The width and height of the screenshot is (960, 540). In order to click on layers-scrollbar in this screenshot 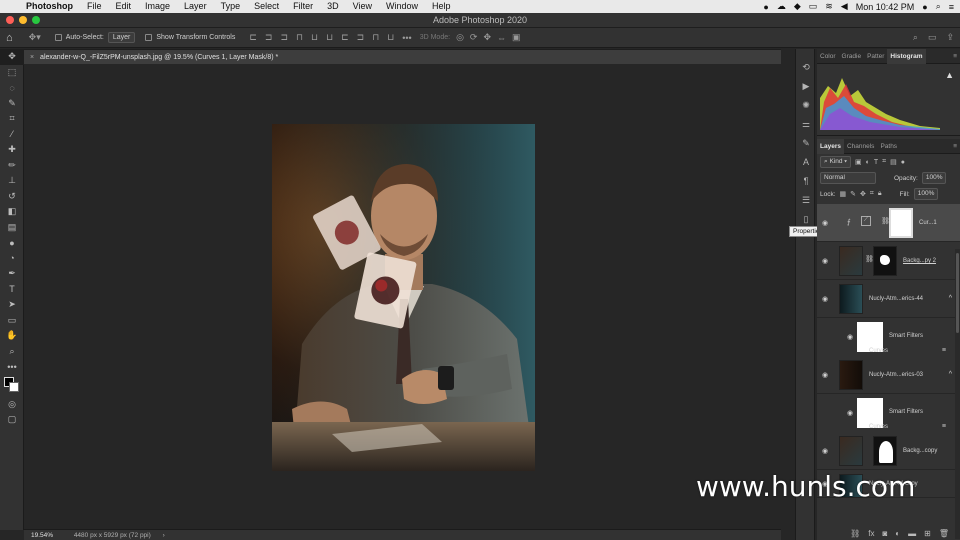, I will do `click(957, 394)`.